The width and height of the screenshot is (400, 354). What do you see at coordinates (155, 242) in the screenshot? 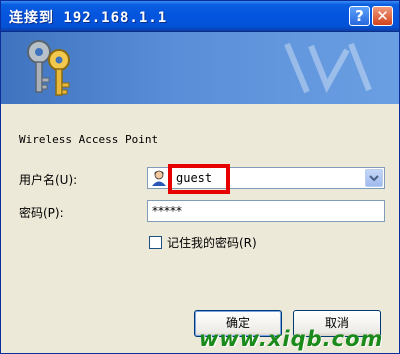
I see `remember-password-checkbox` at bounding box center [155, 242].